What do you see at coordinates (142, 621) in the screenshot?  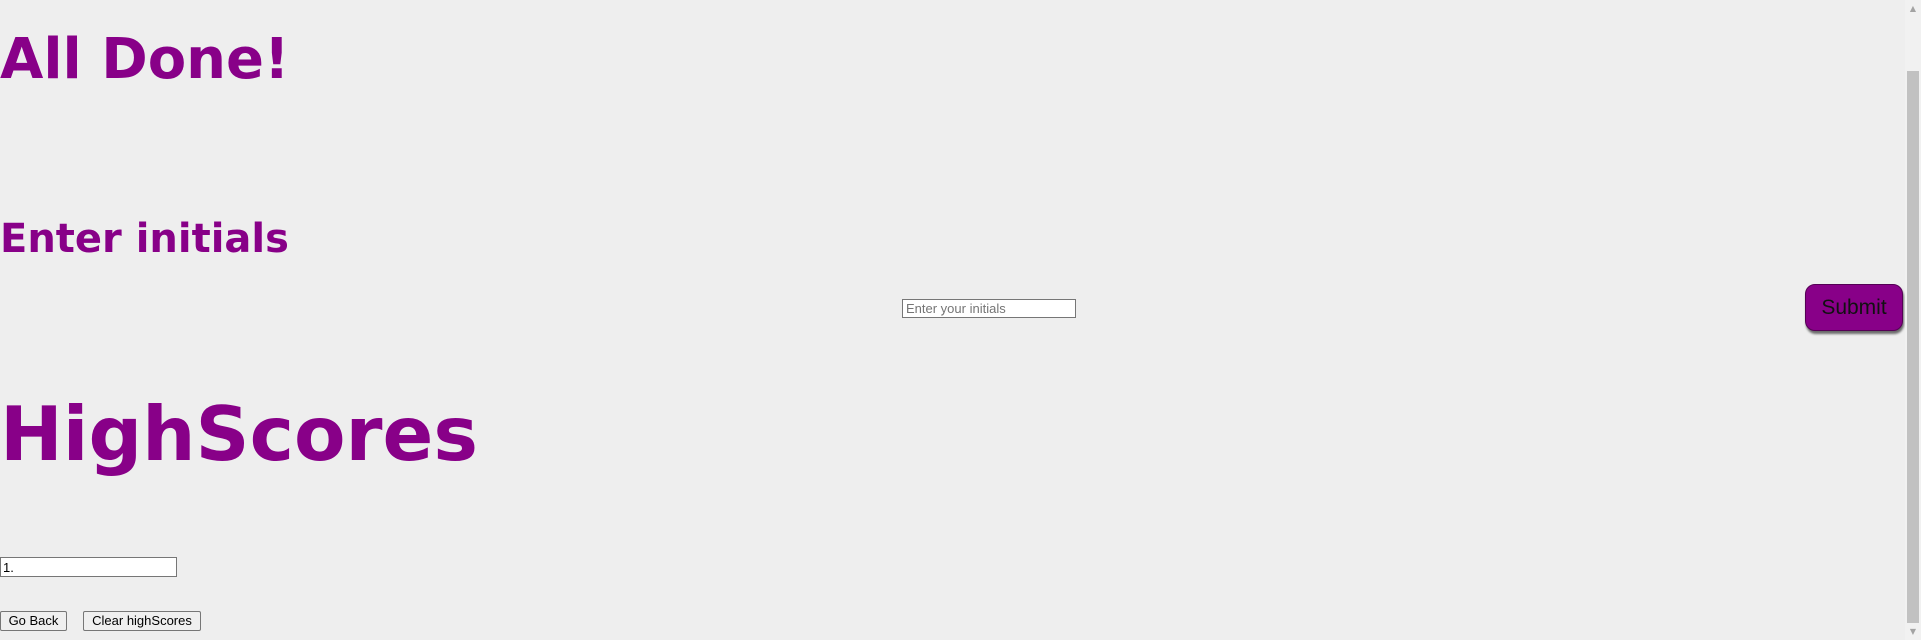 I see `clear-highscores-button: Clear highScores` at bounding box center [142, 621].